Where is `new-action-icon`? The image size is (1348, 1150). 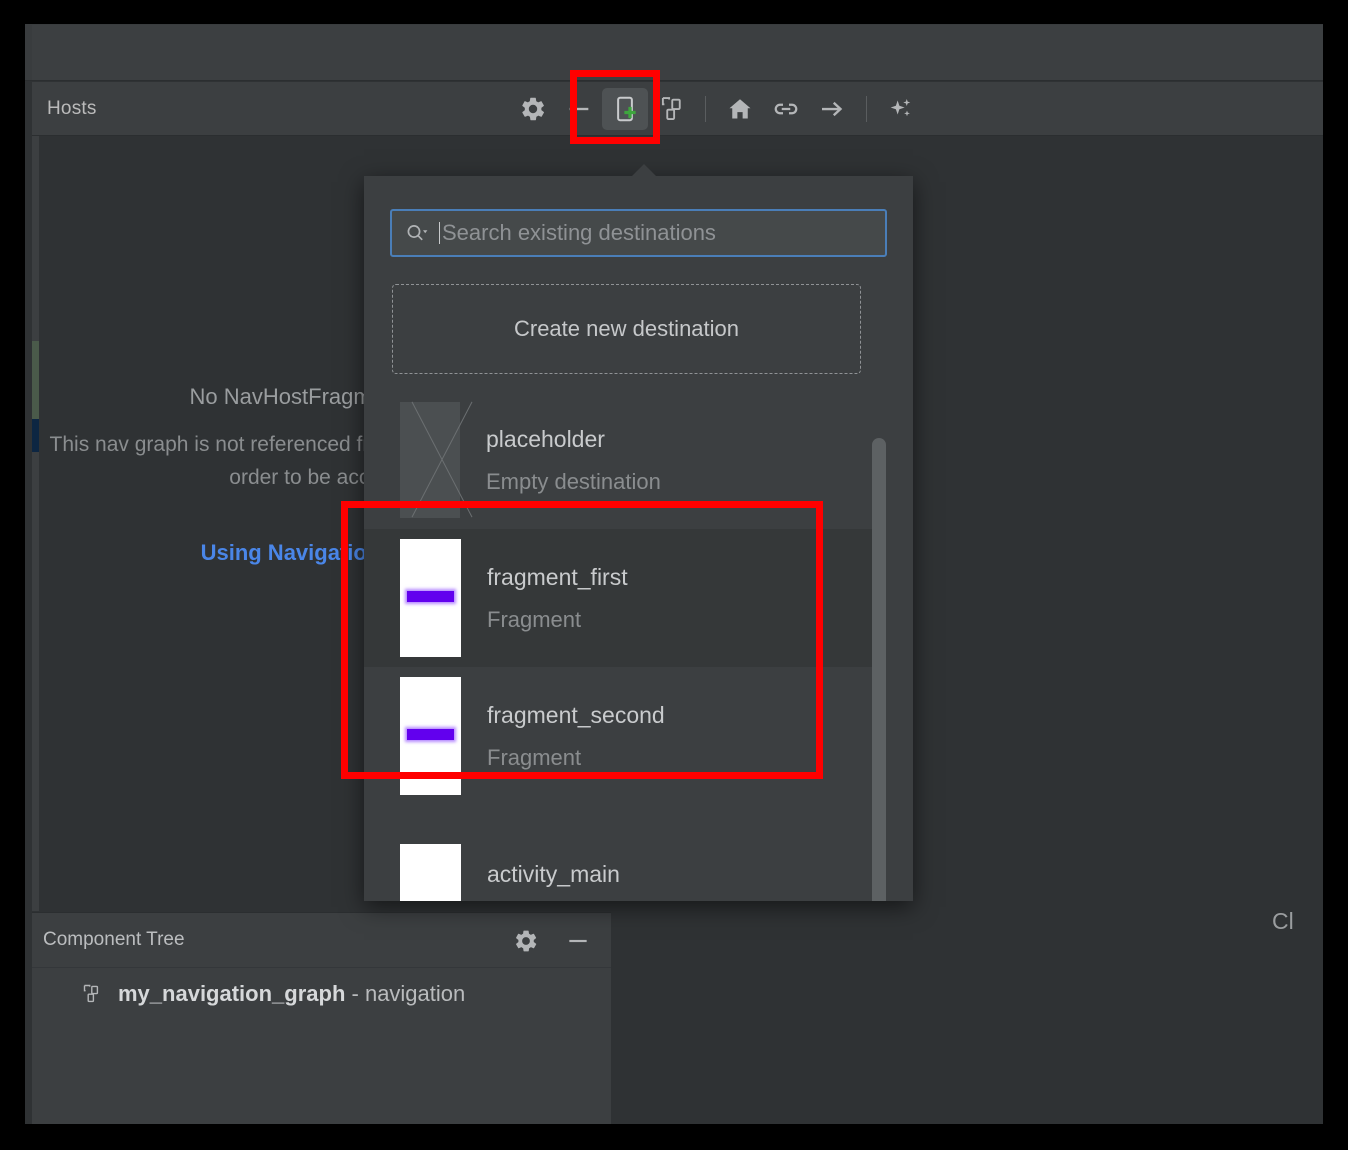 new-action-icon is located at coordinates (786, 109).